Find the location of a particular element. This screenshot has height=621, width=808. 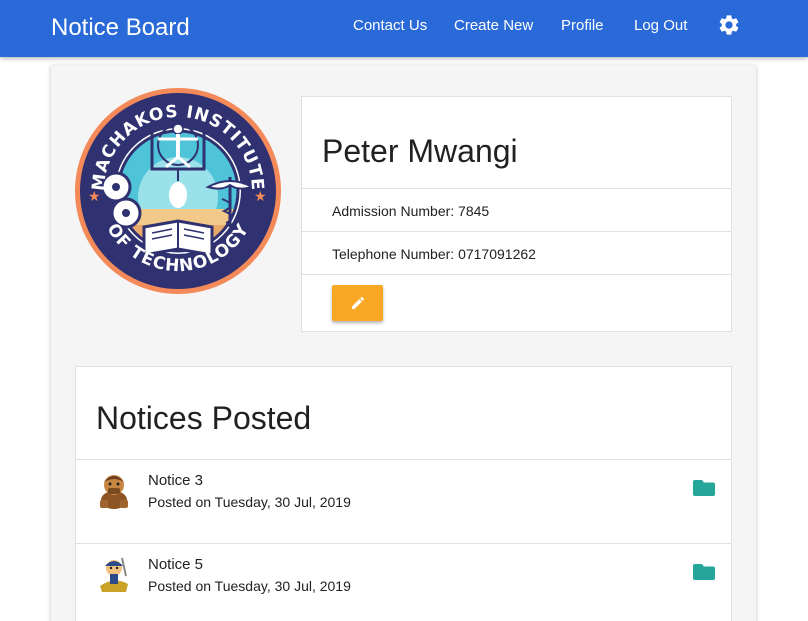

nav-contact-us: Contact Us is located at coordinates (390, 25).